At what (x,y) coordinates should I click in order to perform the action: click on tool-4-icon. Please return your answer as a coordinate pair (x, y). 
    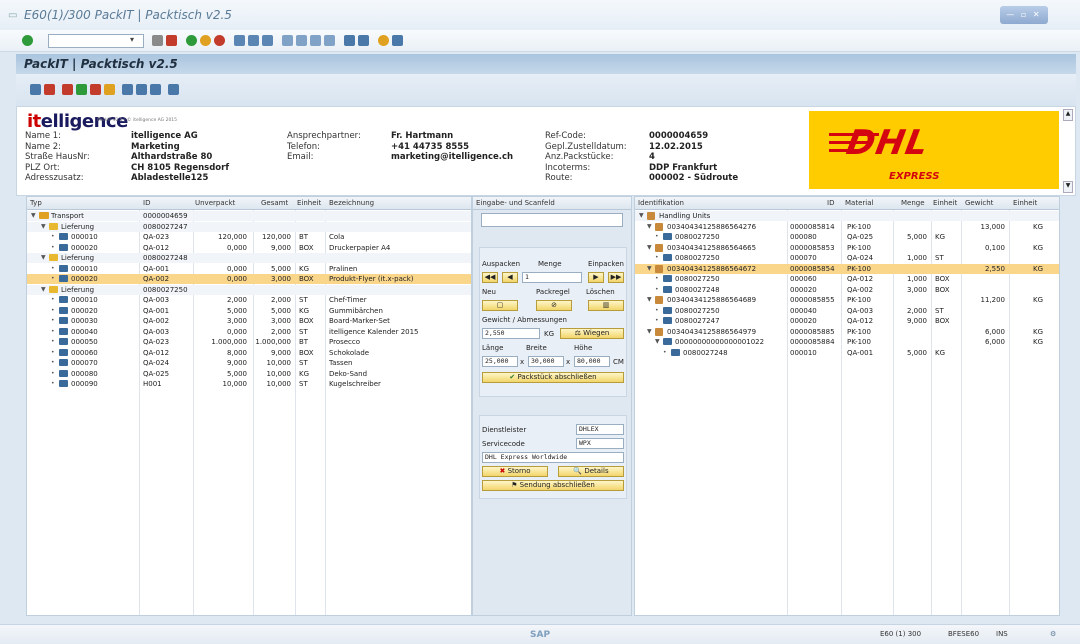
    Looking at the image, I should click on (81, 89).